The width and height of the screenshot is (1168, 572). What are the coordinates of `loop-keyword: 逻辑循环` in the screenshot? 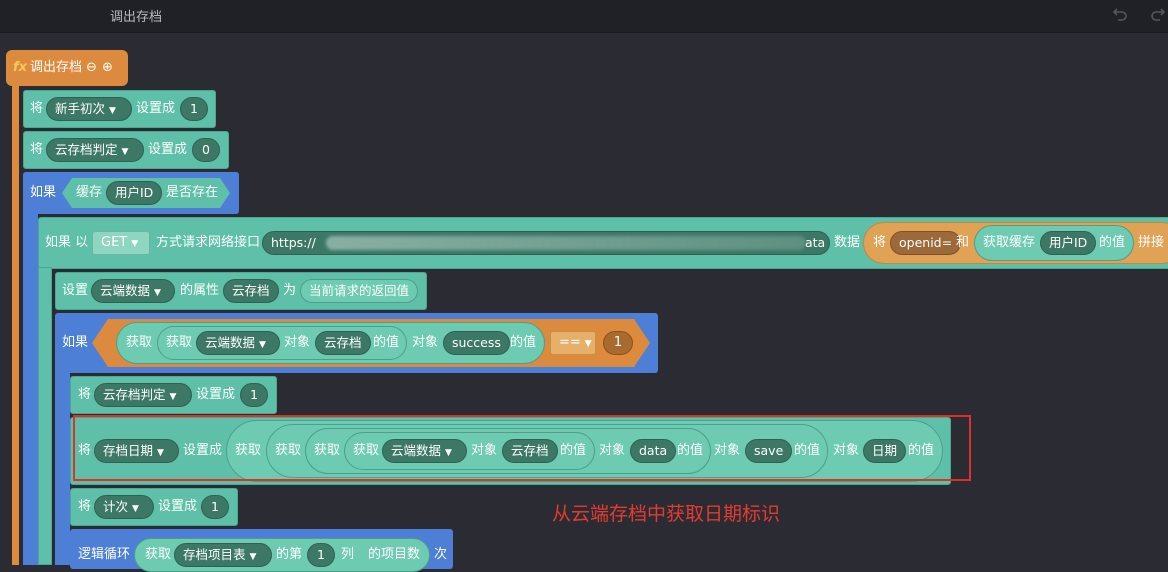 It's located at (104, 554).